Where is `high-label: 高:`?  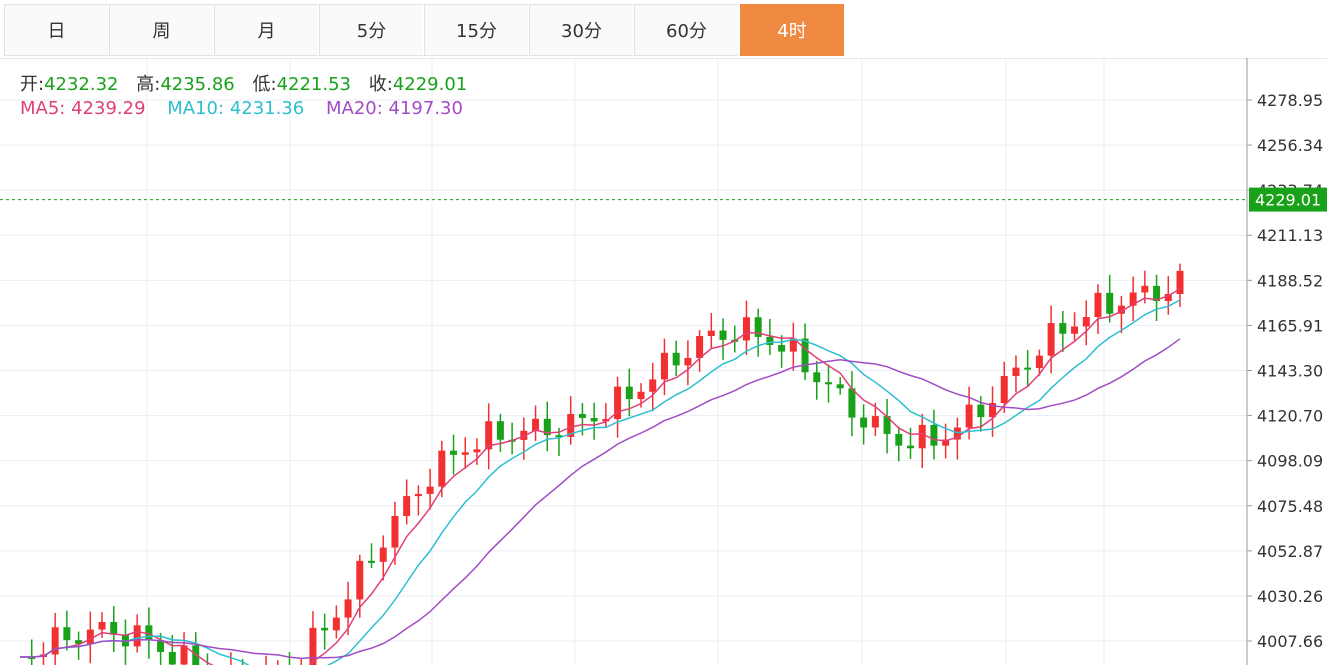
high-label: 高: is located at coordinates (148, 84).